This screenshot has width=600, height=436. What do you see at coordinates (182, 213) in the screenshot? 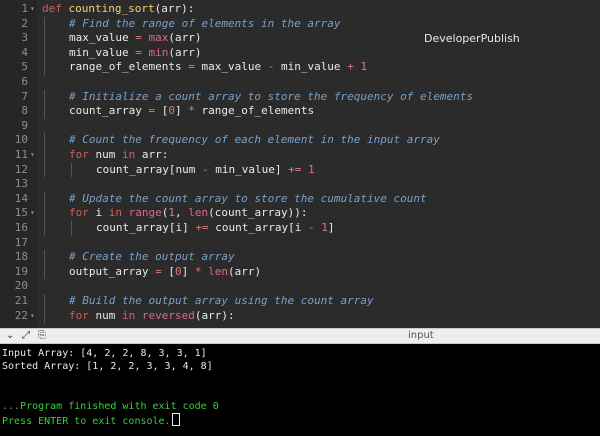
I see `code-token: ,` at bounding box center [182, 213].